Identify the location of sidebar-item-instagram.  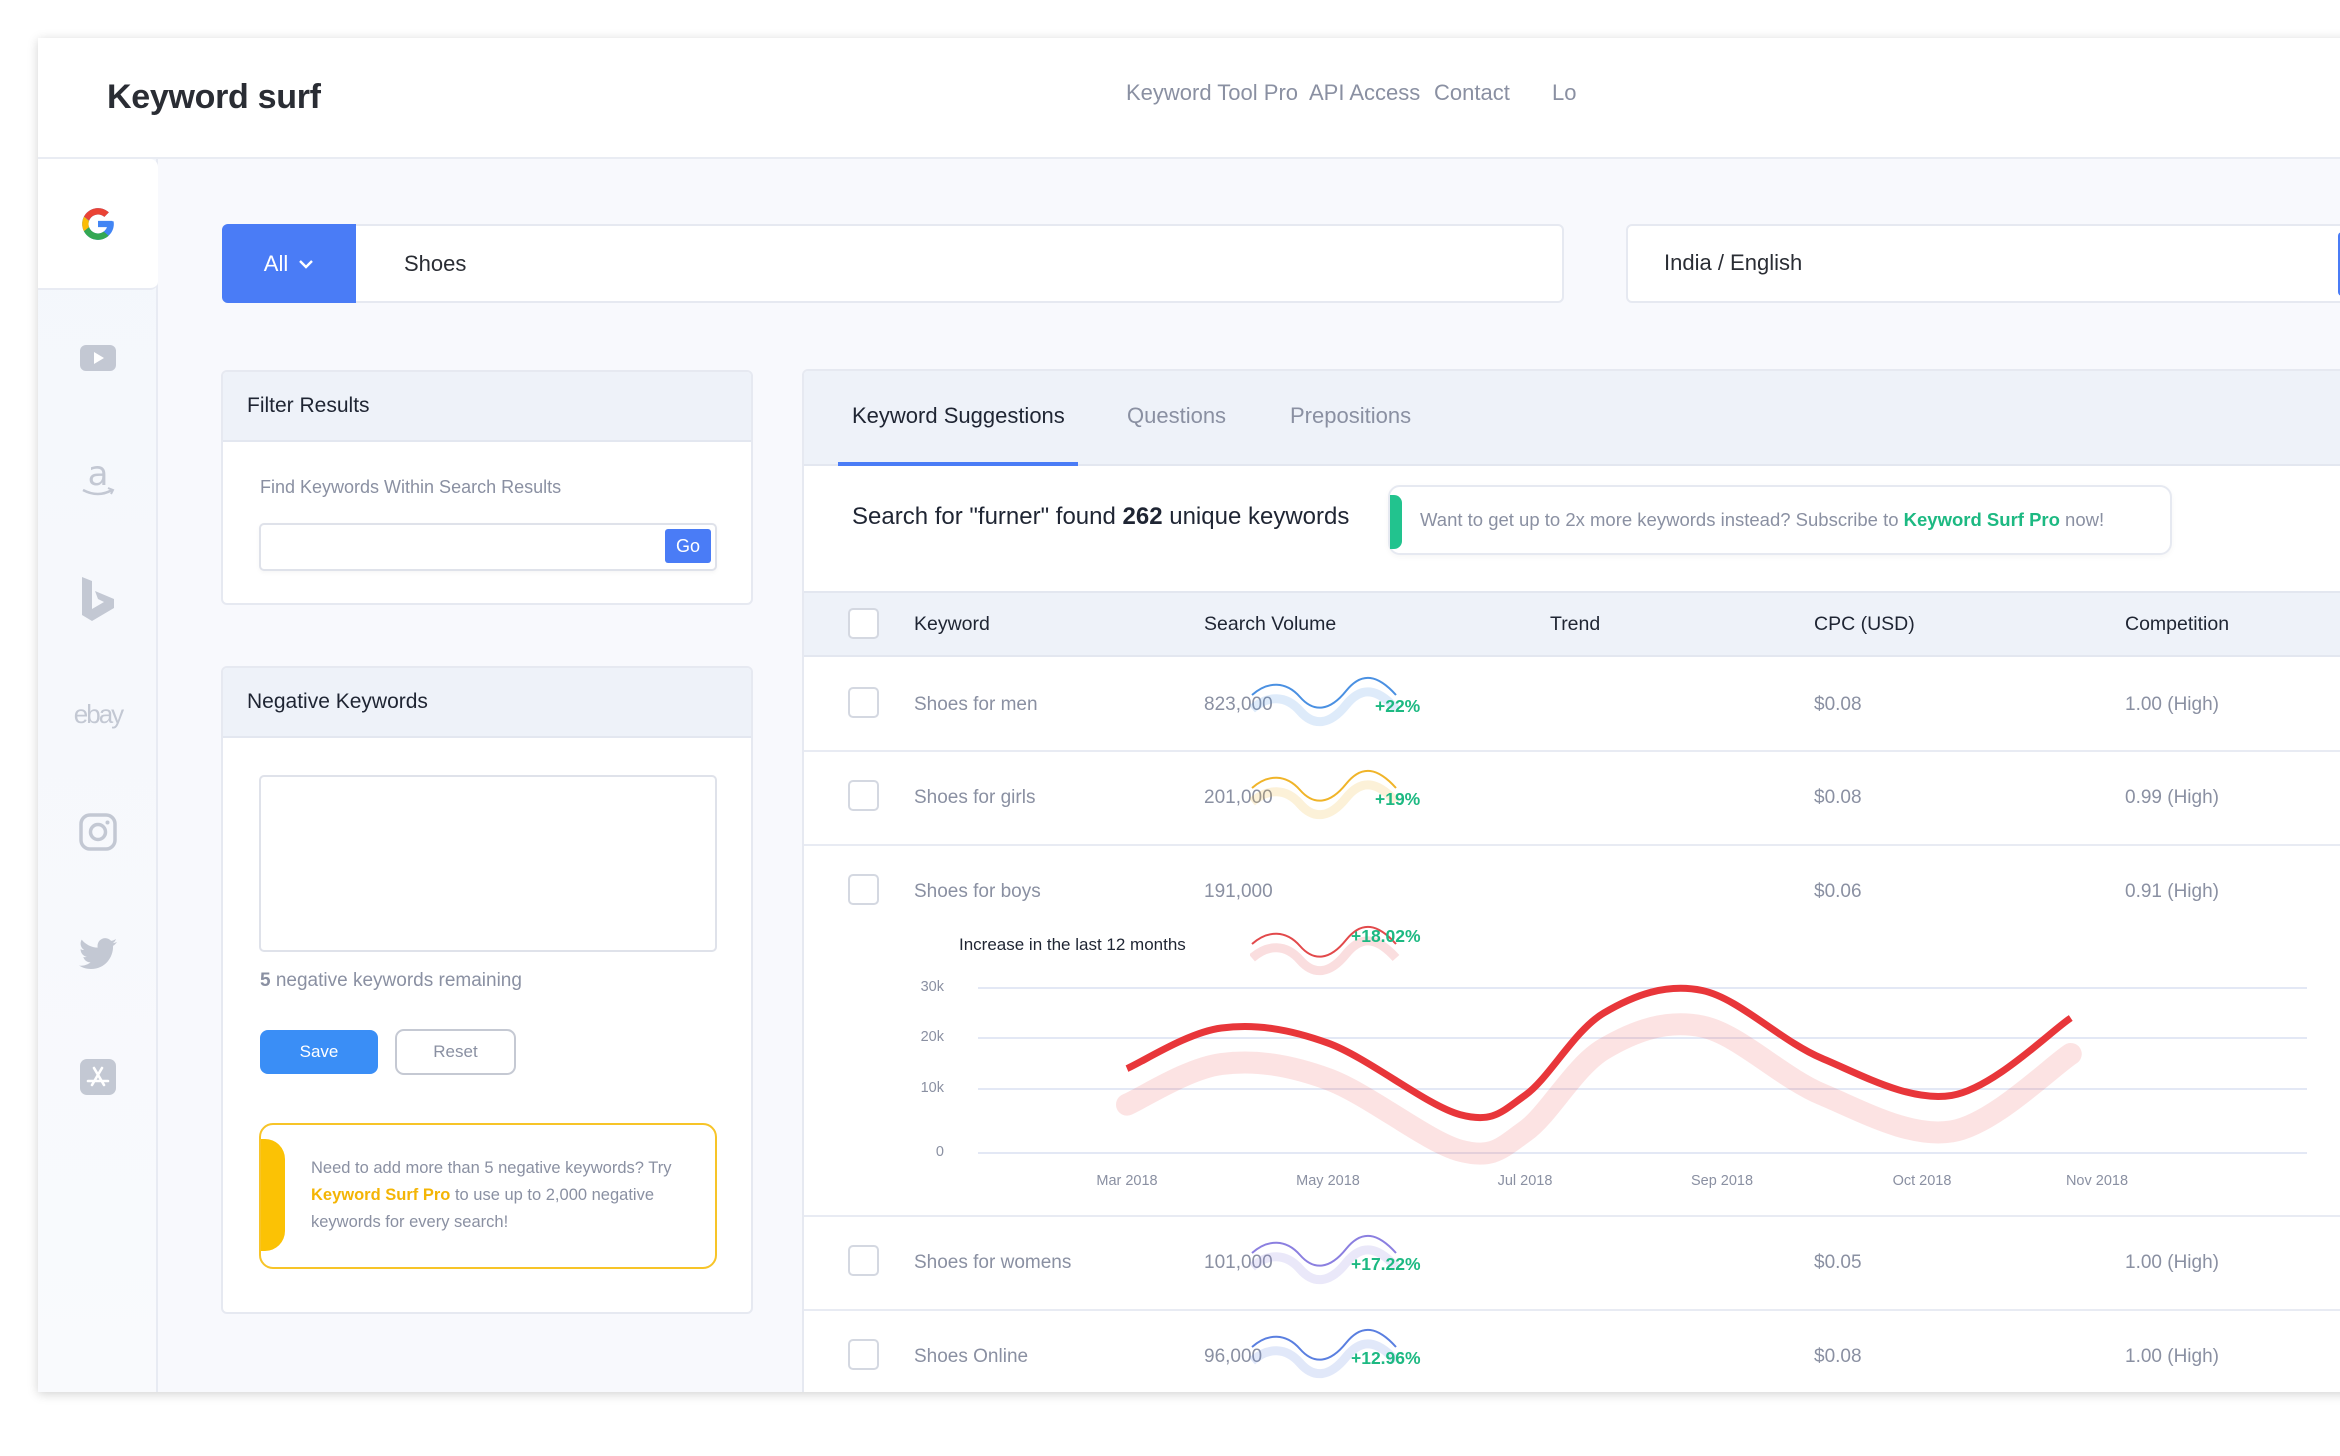
(98, 832).